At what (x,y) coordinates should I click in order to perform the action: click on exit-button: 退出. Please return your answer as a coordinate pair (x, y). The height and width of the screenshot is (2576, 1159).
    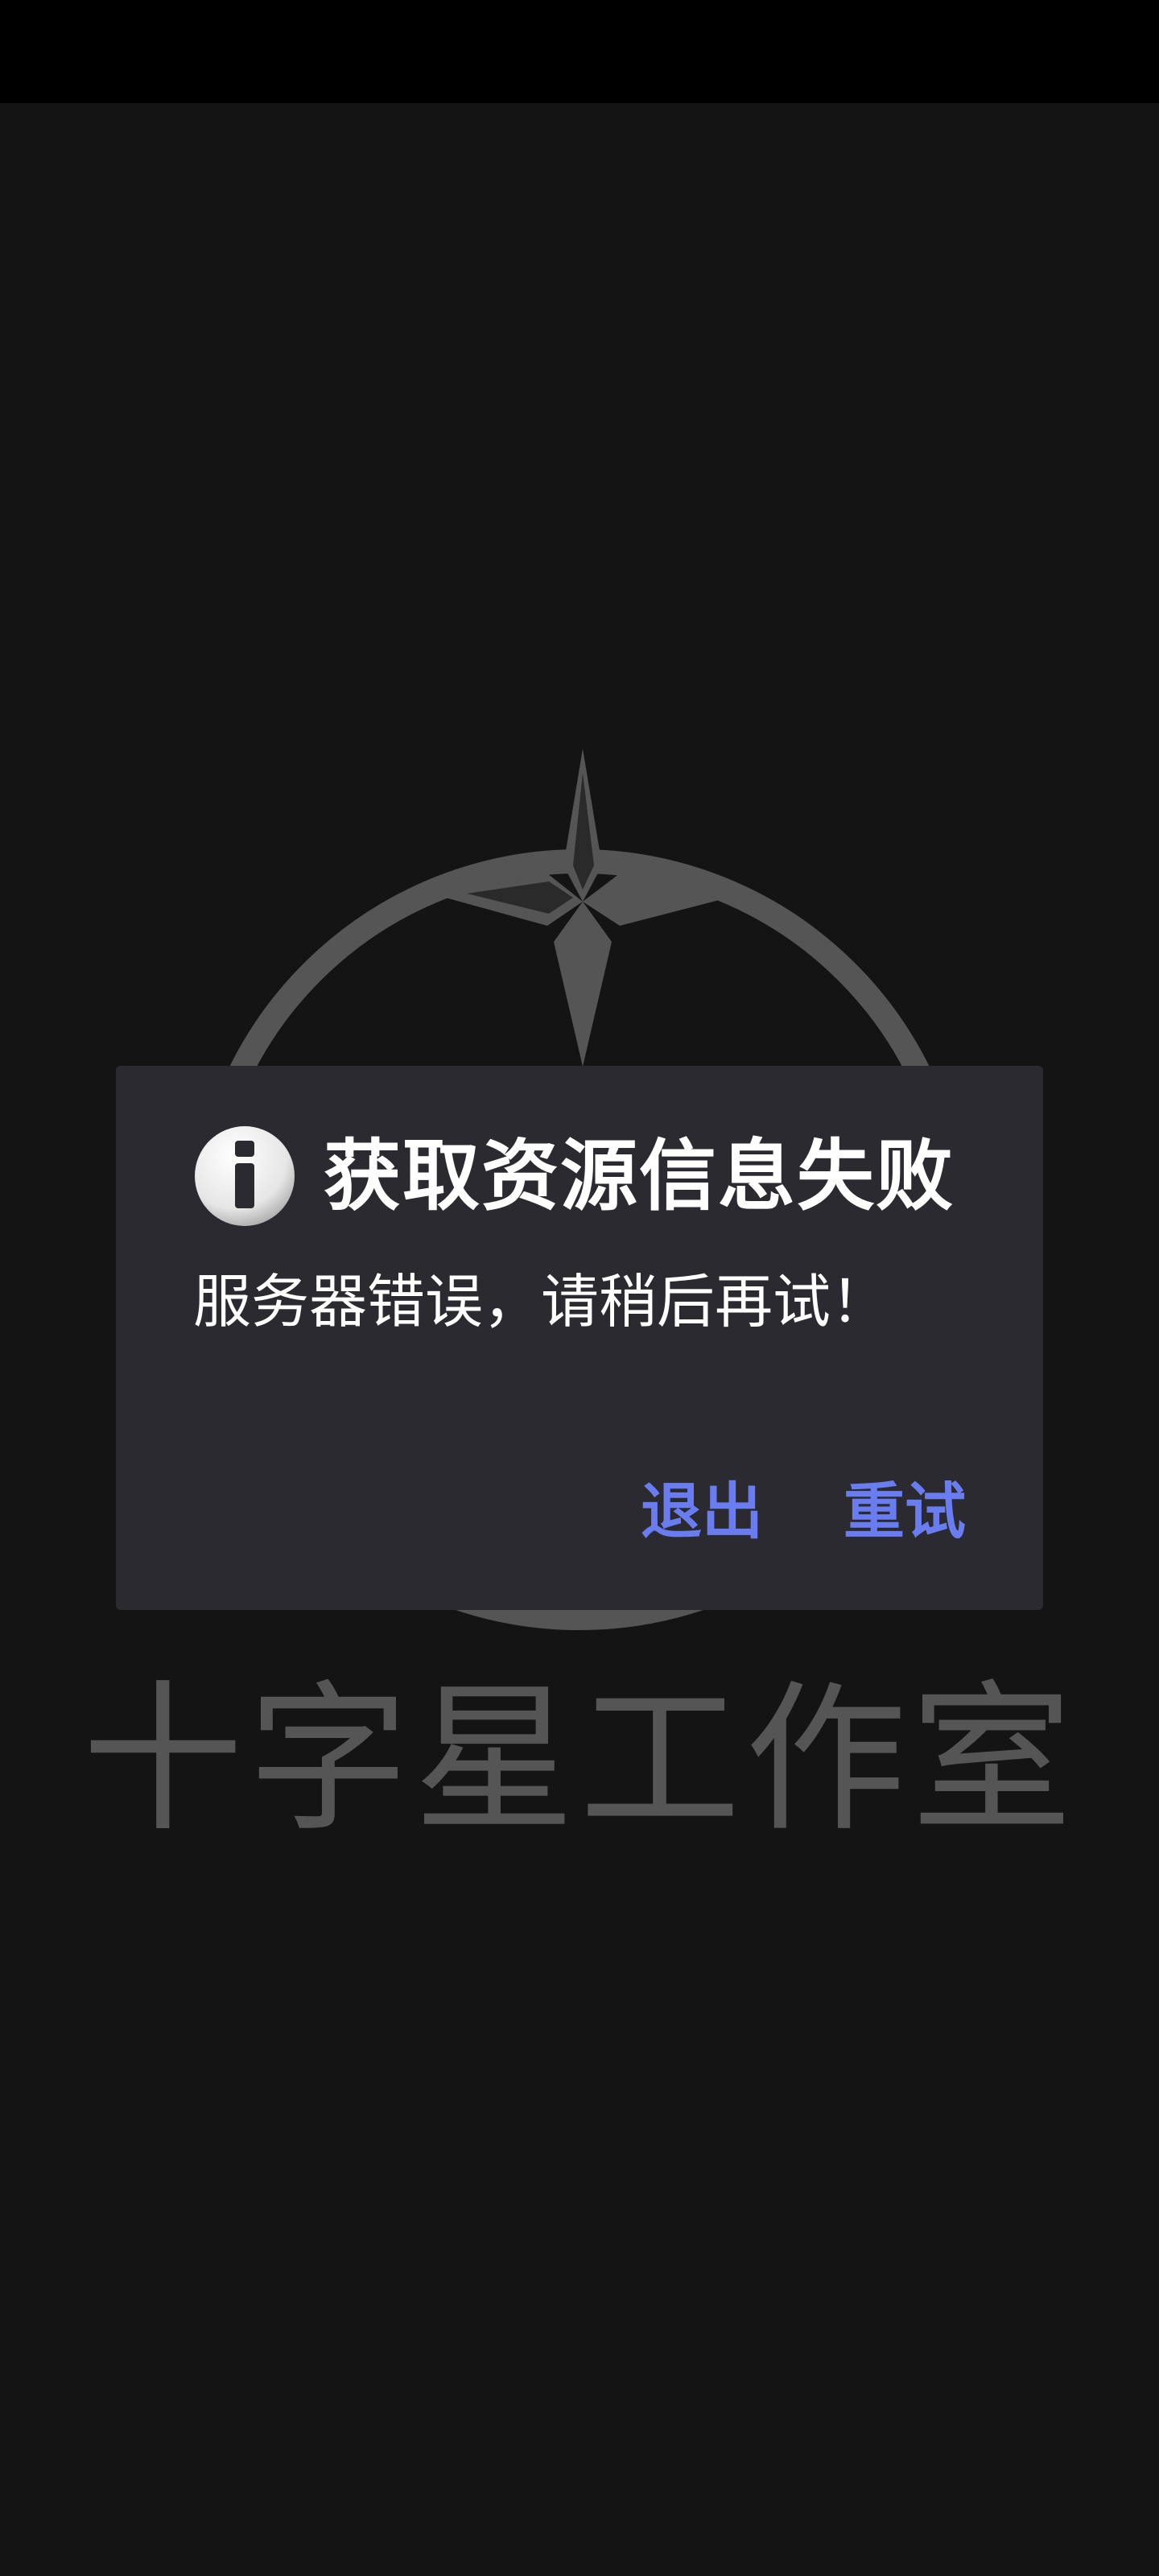
    Looking at the image, I should click on (702, 1511).